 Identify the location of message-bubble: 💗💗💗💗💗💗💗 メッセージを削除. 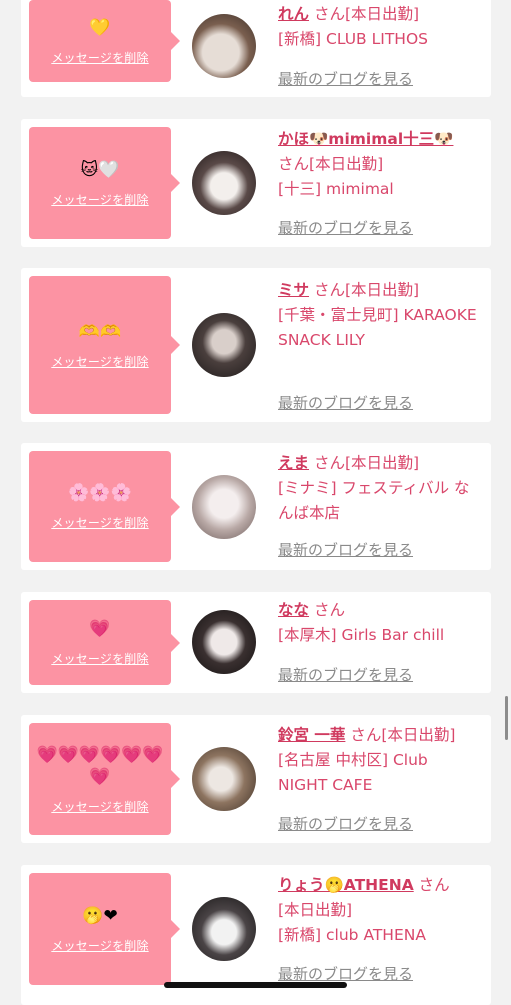
(104, 779).